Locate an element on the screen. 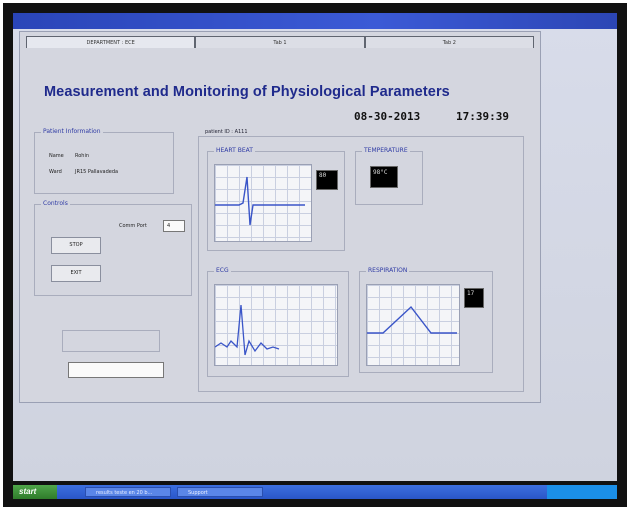  ward-value: JR15 Pallavadeda is located at coordinates (97, 172).